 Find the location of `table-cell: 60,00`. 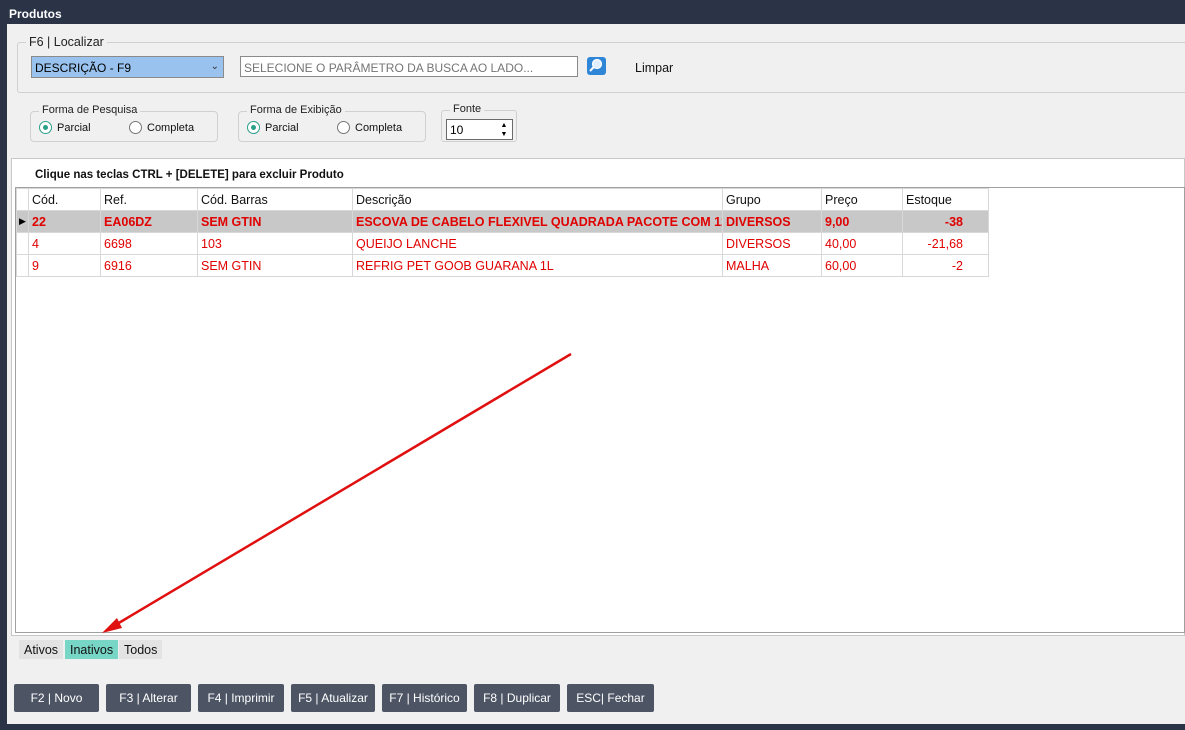

table-cell: 60,00 is located at coordinates (862, 265).